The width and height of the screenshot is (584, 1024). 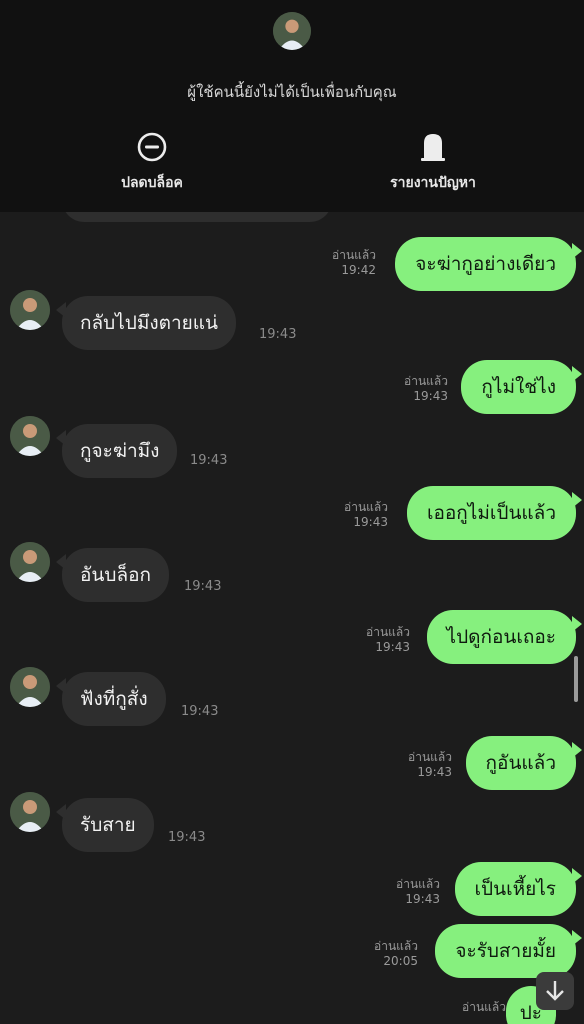 What do you see at coordinates (433, 183) in the screenshot?
I see `report-label: รายงานปัญหา` at bounding box center [433, 183].